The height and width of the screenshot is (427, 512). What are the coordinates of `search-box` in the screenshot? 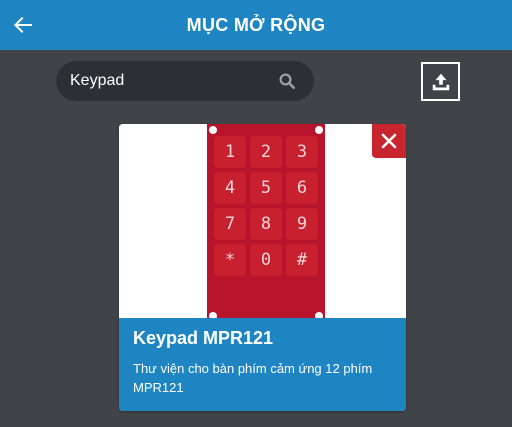 It's located at (185, 81).